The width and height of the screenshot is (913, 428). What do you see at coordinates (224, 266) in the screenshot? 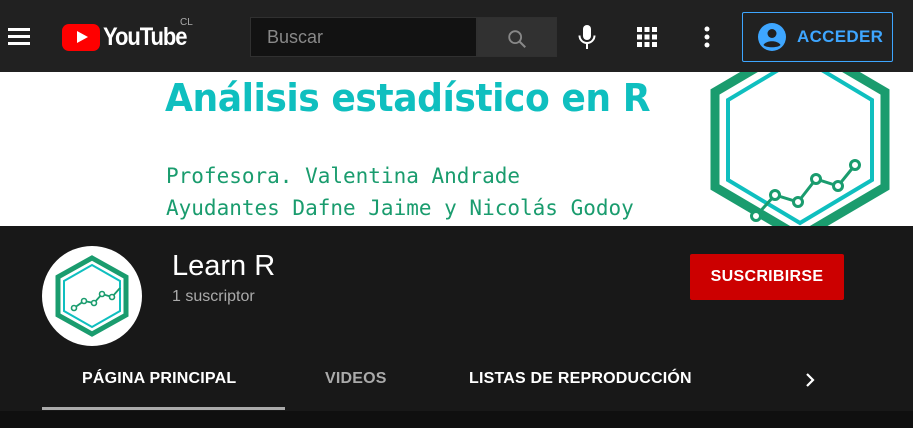
I see `channel-name: Learn R` at bounding box center [224, 266].